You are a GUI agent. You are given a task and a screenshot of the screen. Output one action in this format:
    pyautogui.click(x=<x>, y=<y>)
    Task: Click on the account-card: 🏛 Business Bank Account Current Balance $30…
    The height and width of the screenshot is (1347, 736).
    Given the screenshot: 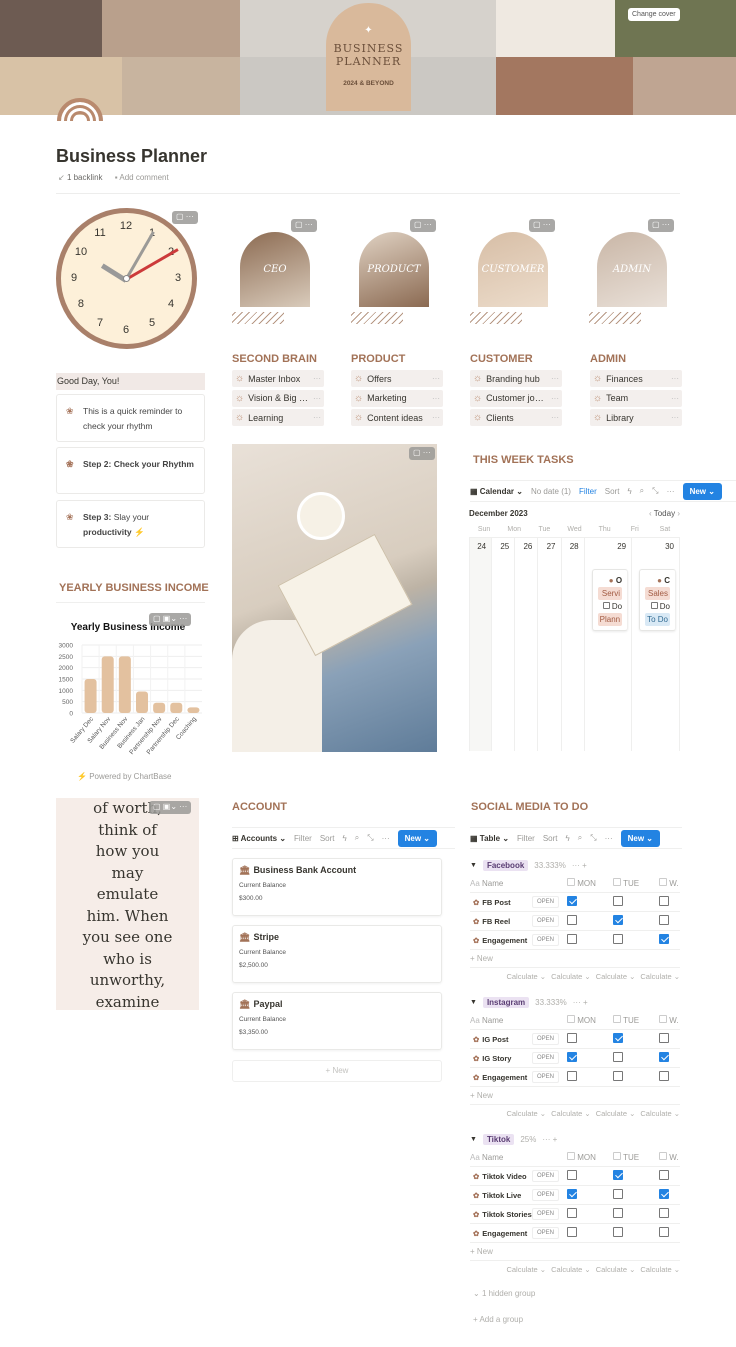 What is the action you would take?
    pyautogui.click(x=337, y=887)
    